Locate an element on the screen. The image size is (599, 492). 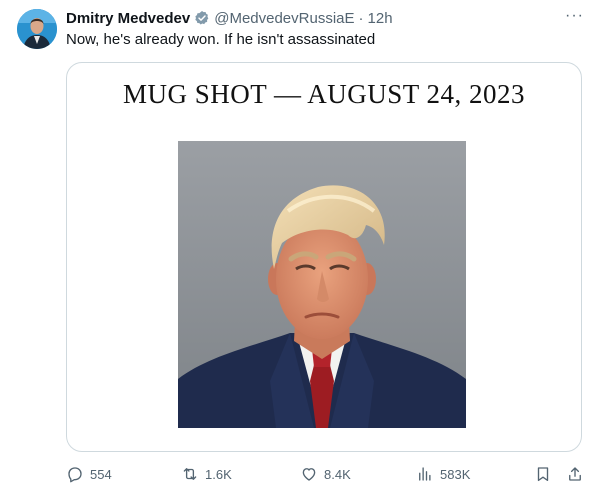
views-count: 583K is located at coordinates (455, 474).